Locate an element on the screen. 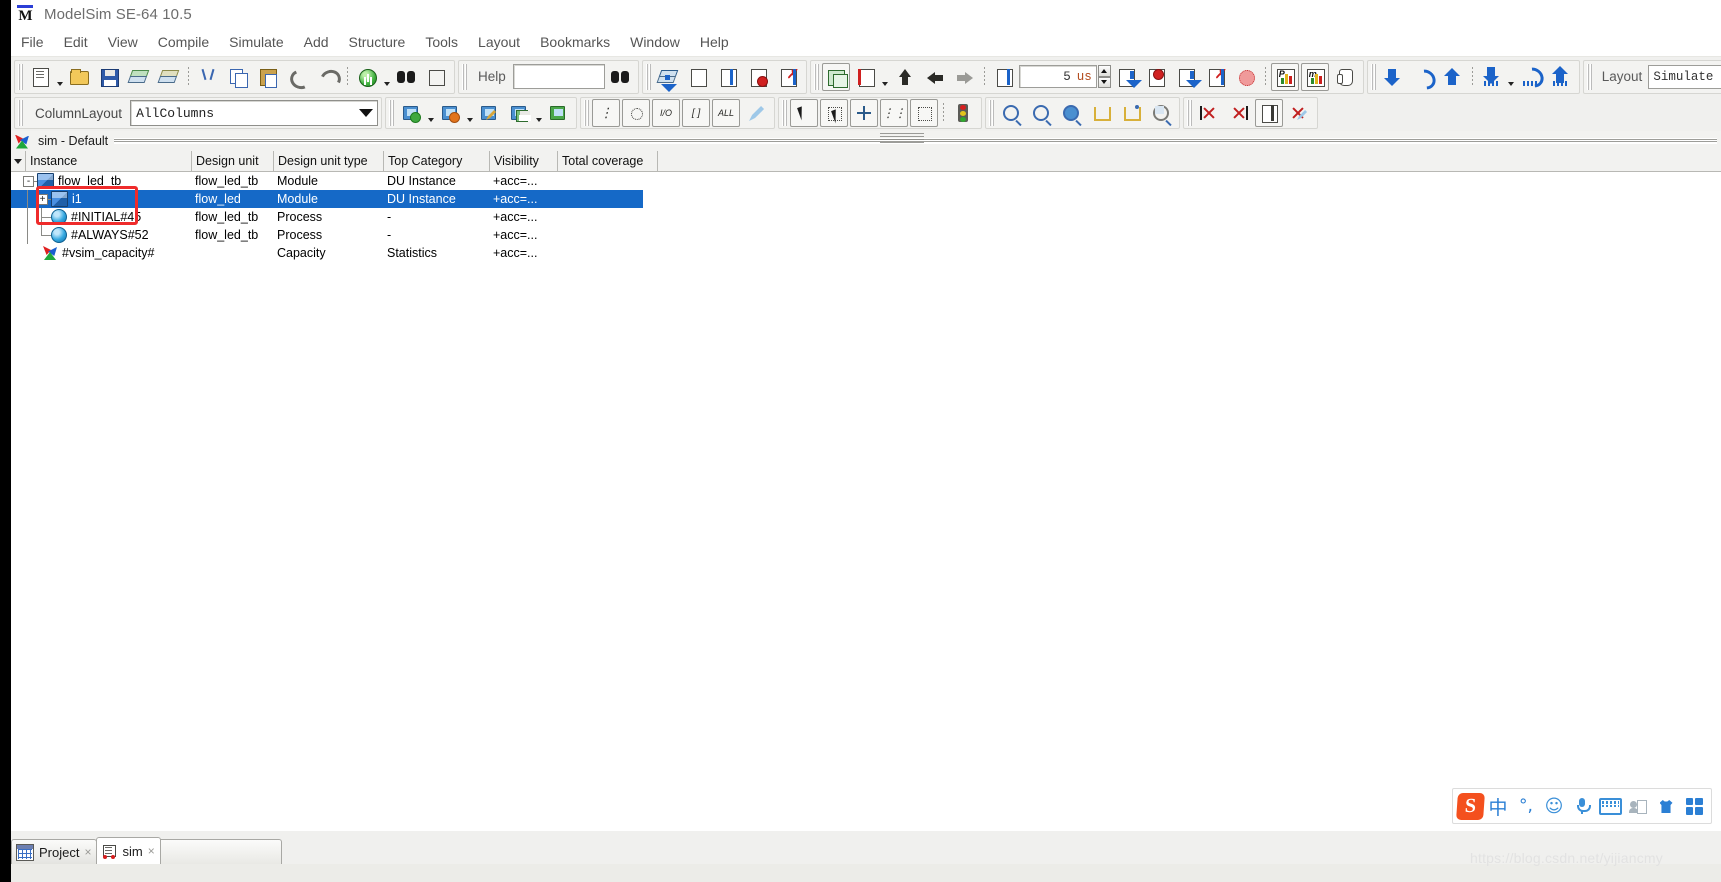 The image size is (1721, 882). open-folder-icon is located at coordinates (79, 77).